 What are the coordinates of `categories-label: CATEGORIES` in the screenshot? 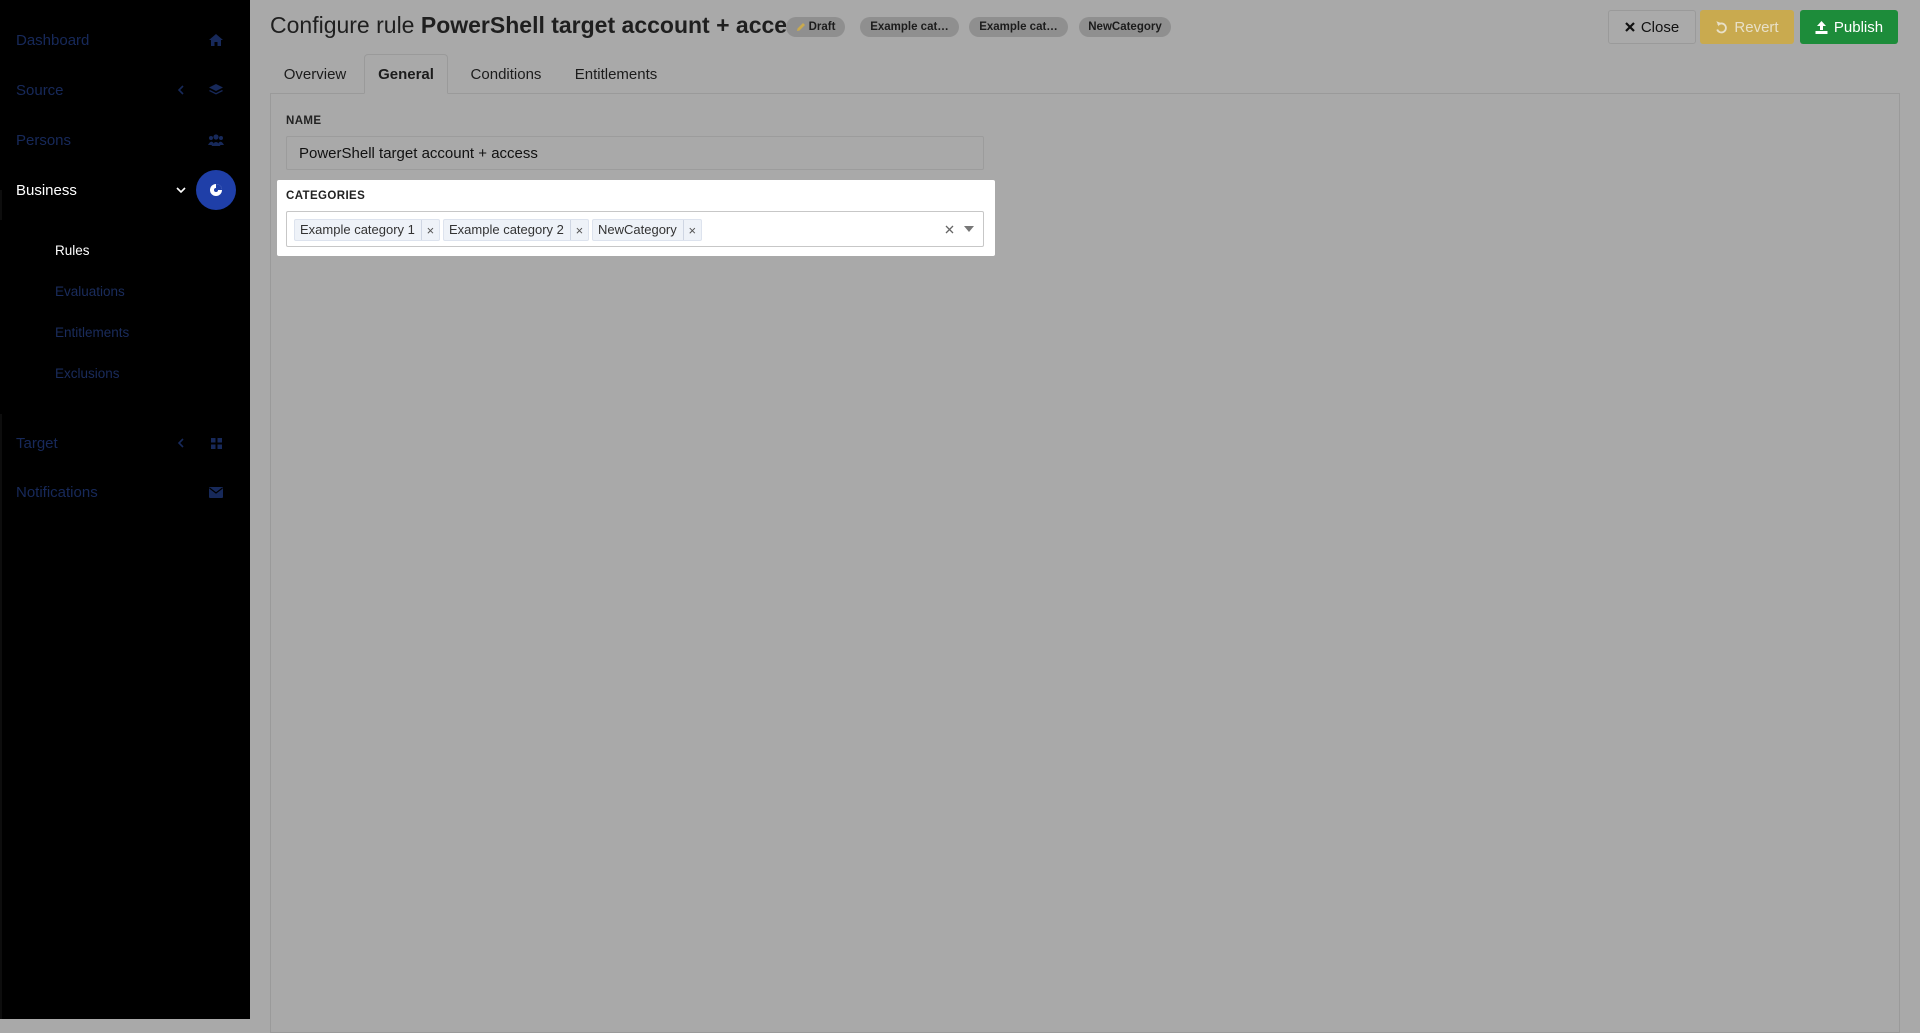 It's located at (326, 196).